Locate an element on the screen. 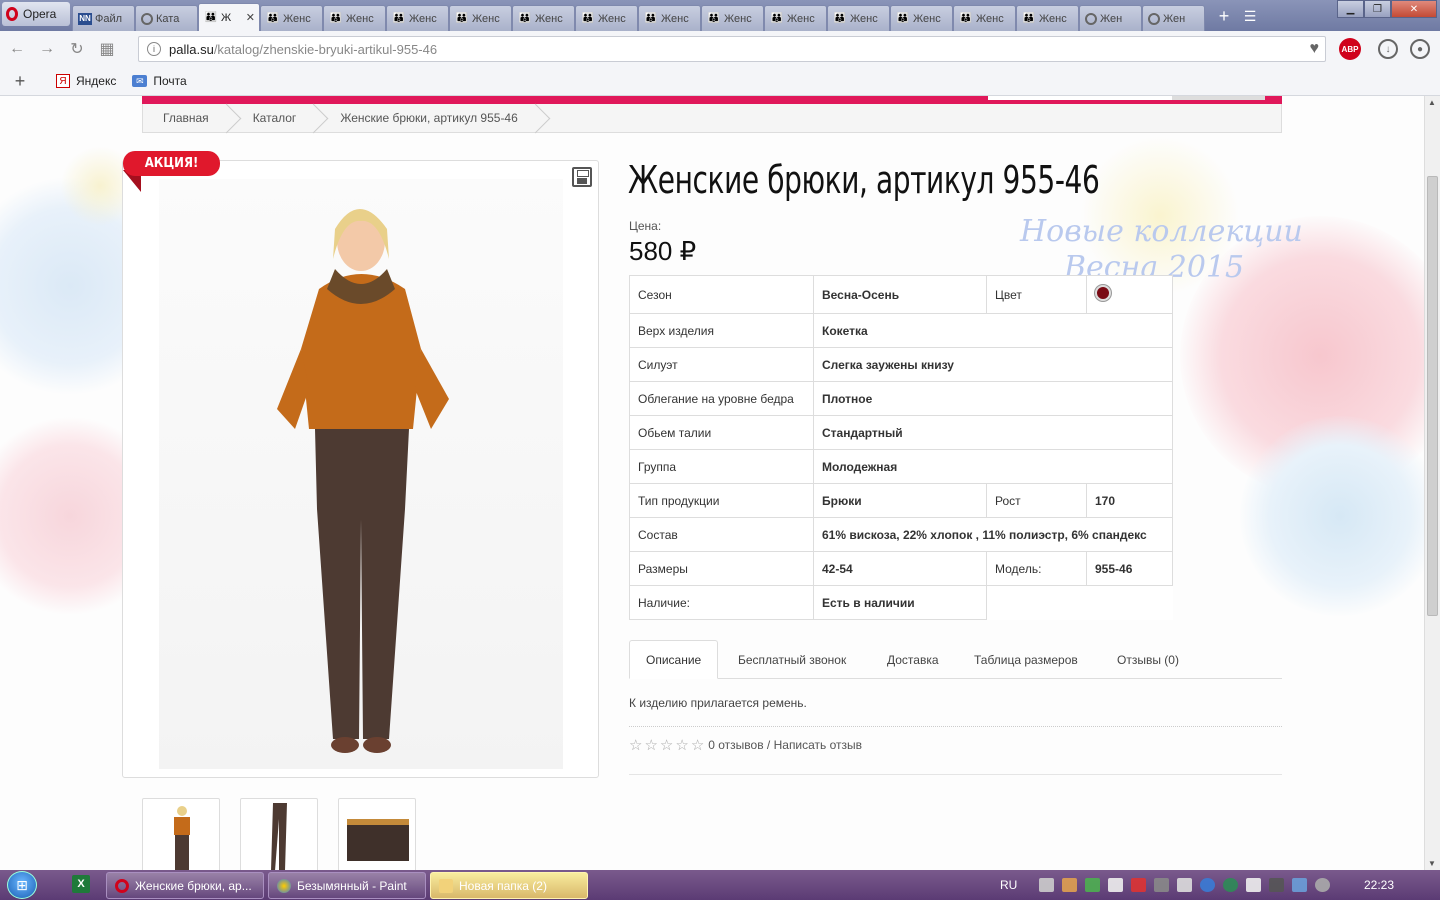  bookmark-yandex: Я Яндекс is located at coordinates (86, 81).